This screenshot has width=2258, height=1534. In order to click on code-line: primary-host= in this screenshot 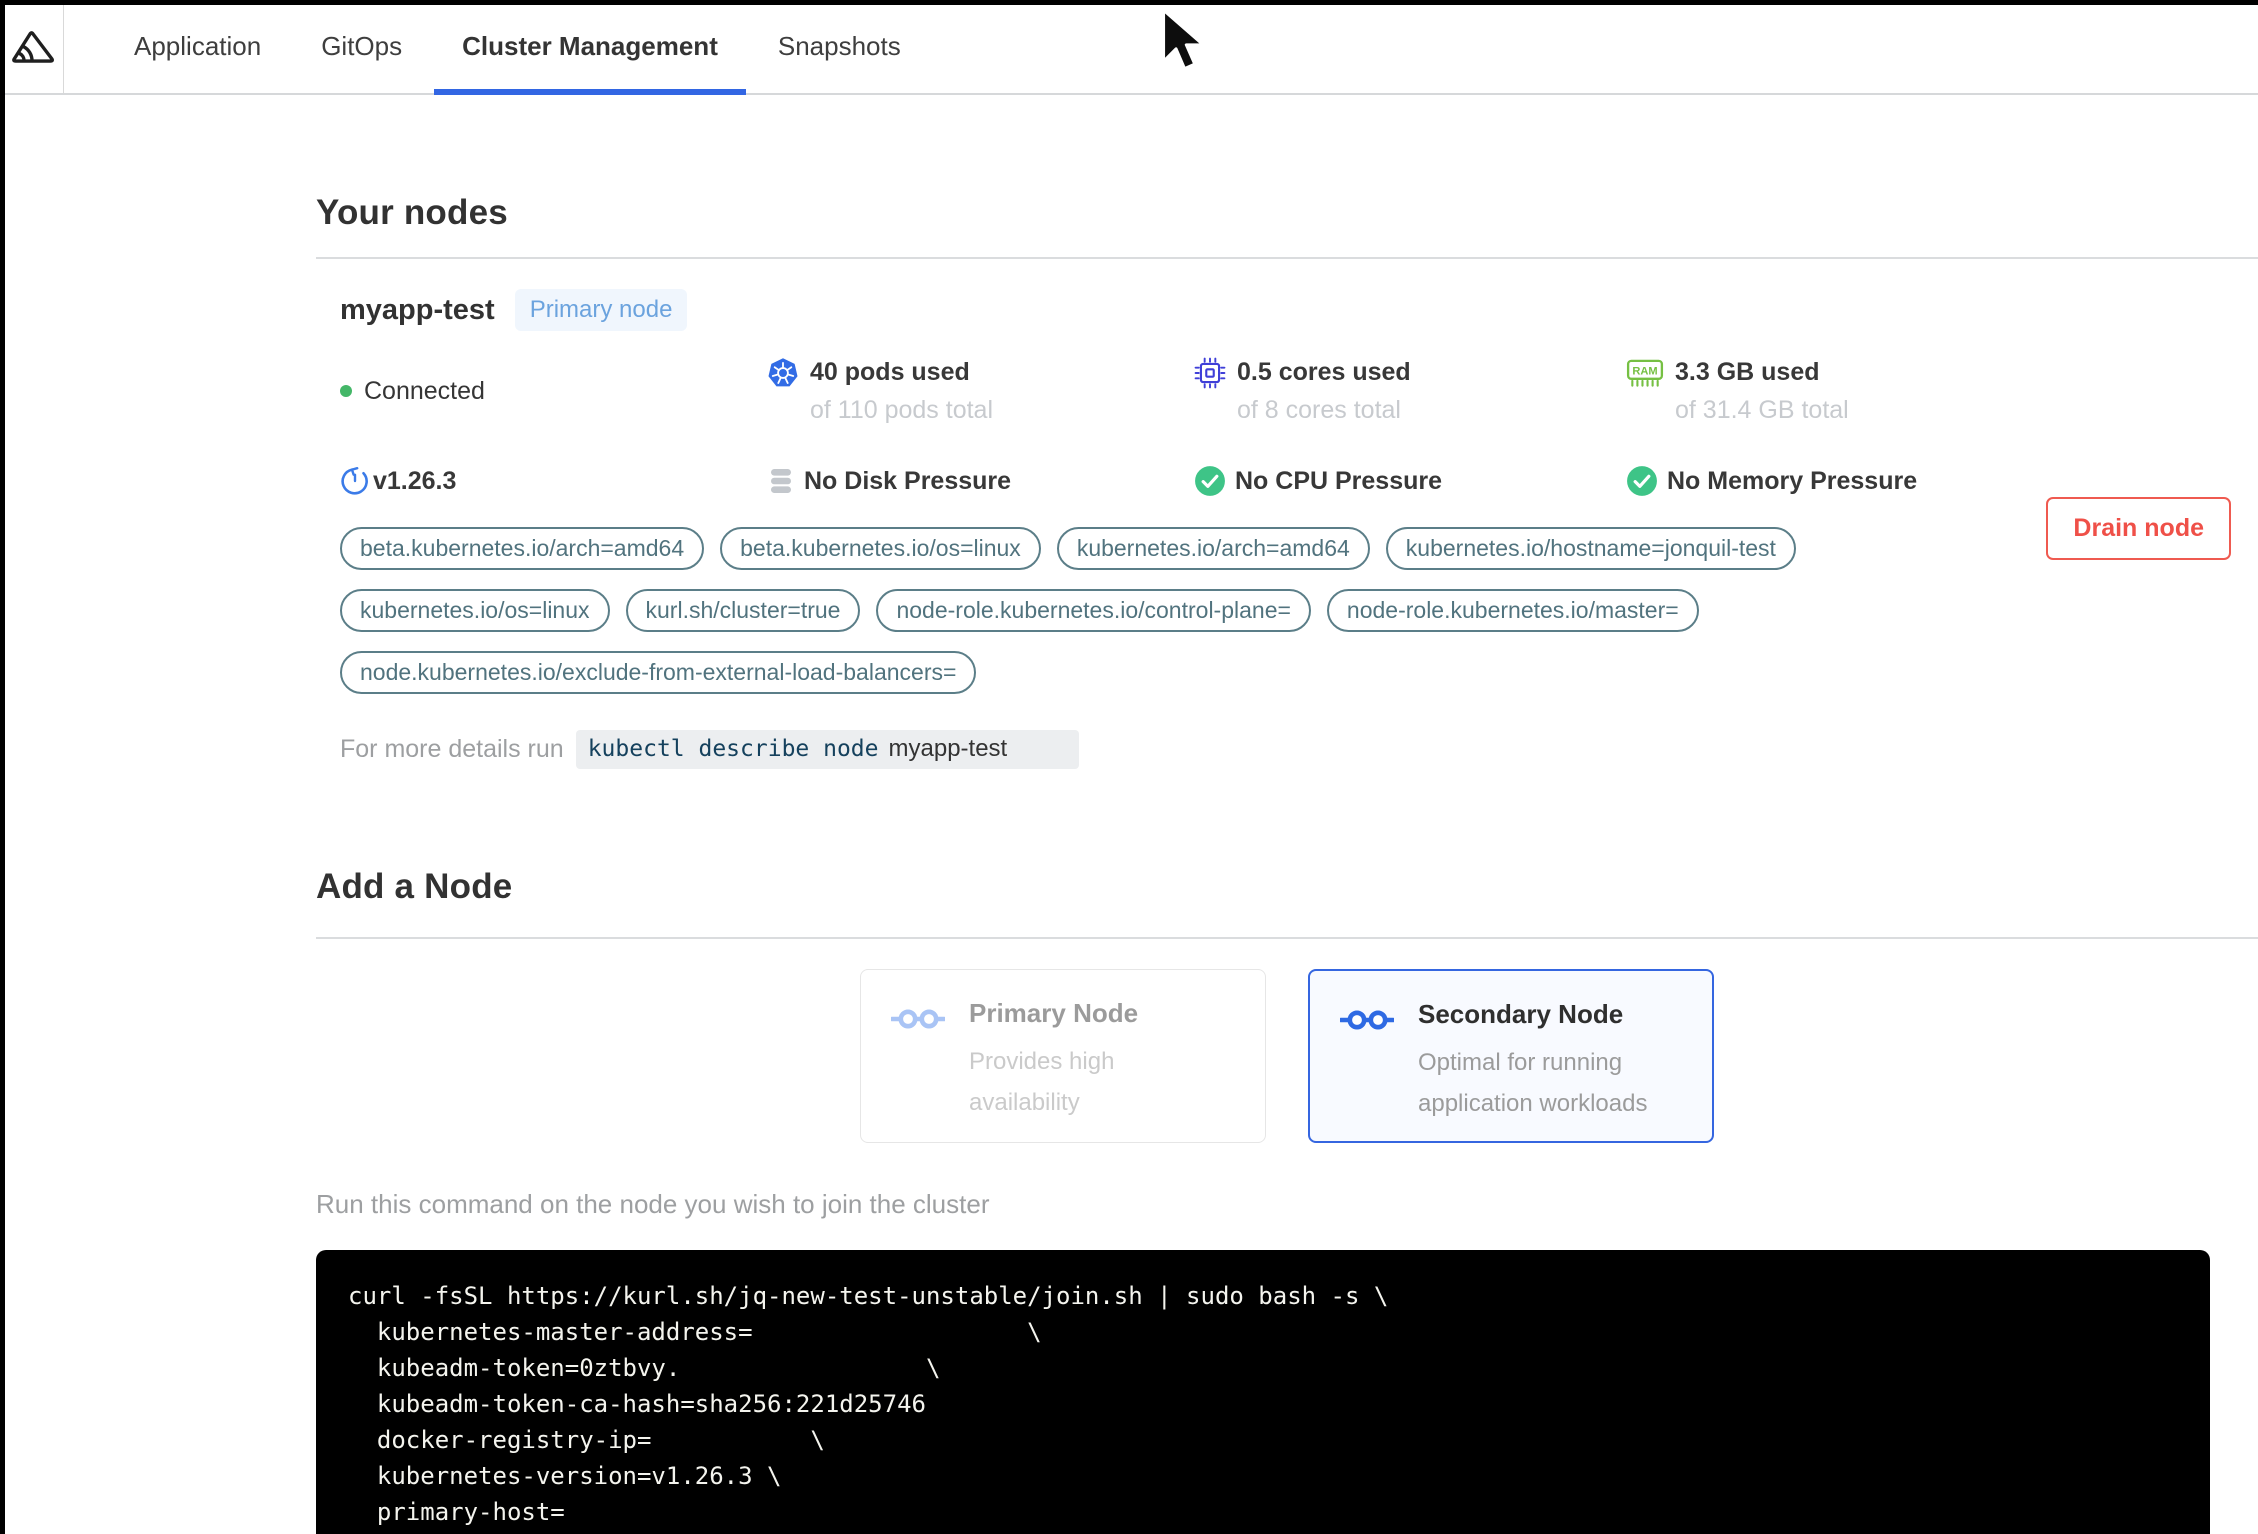, I will do `click(456, 1512)`.